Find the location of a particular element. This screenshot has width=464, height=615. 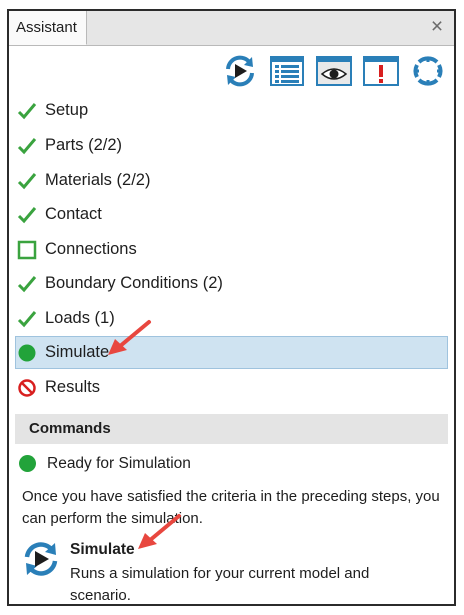

close-icon: × is located at coordinates (437, 27).